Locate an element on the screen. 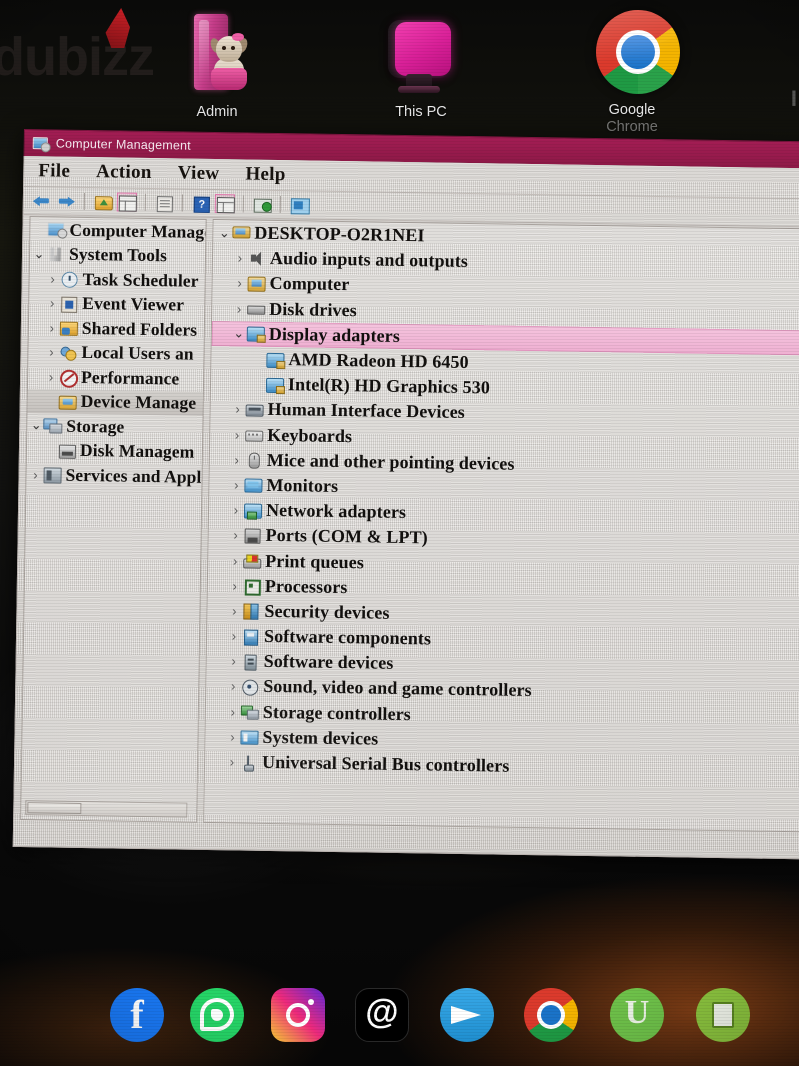 Image resolution: width=799 pixels, height=1066 pixels. system-device-icon is located at coordinates (249, 737).